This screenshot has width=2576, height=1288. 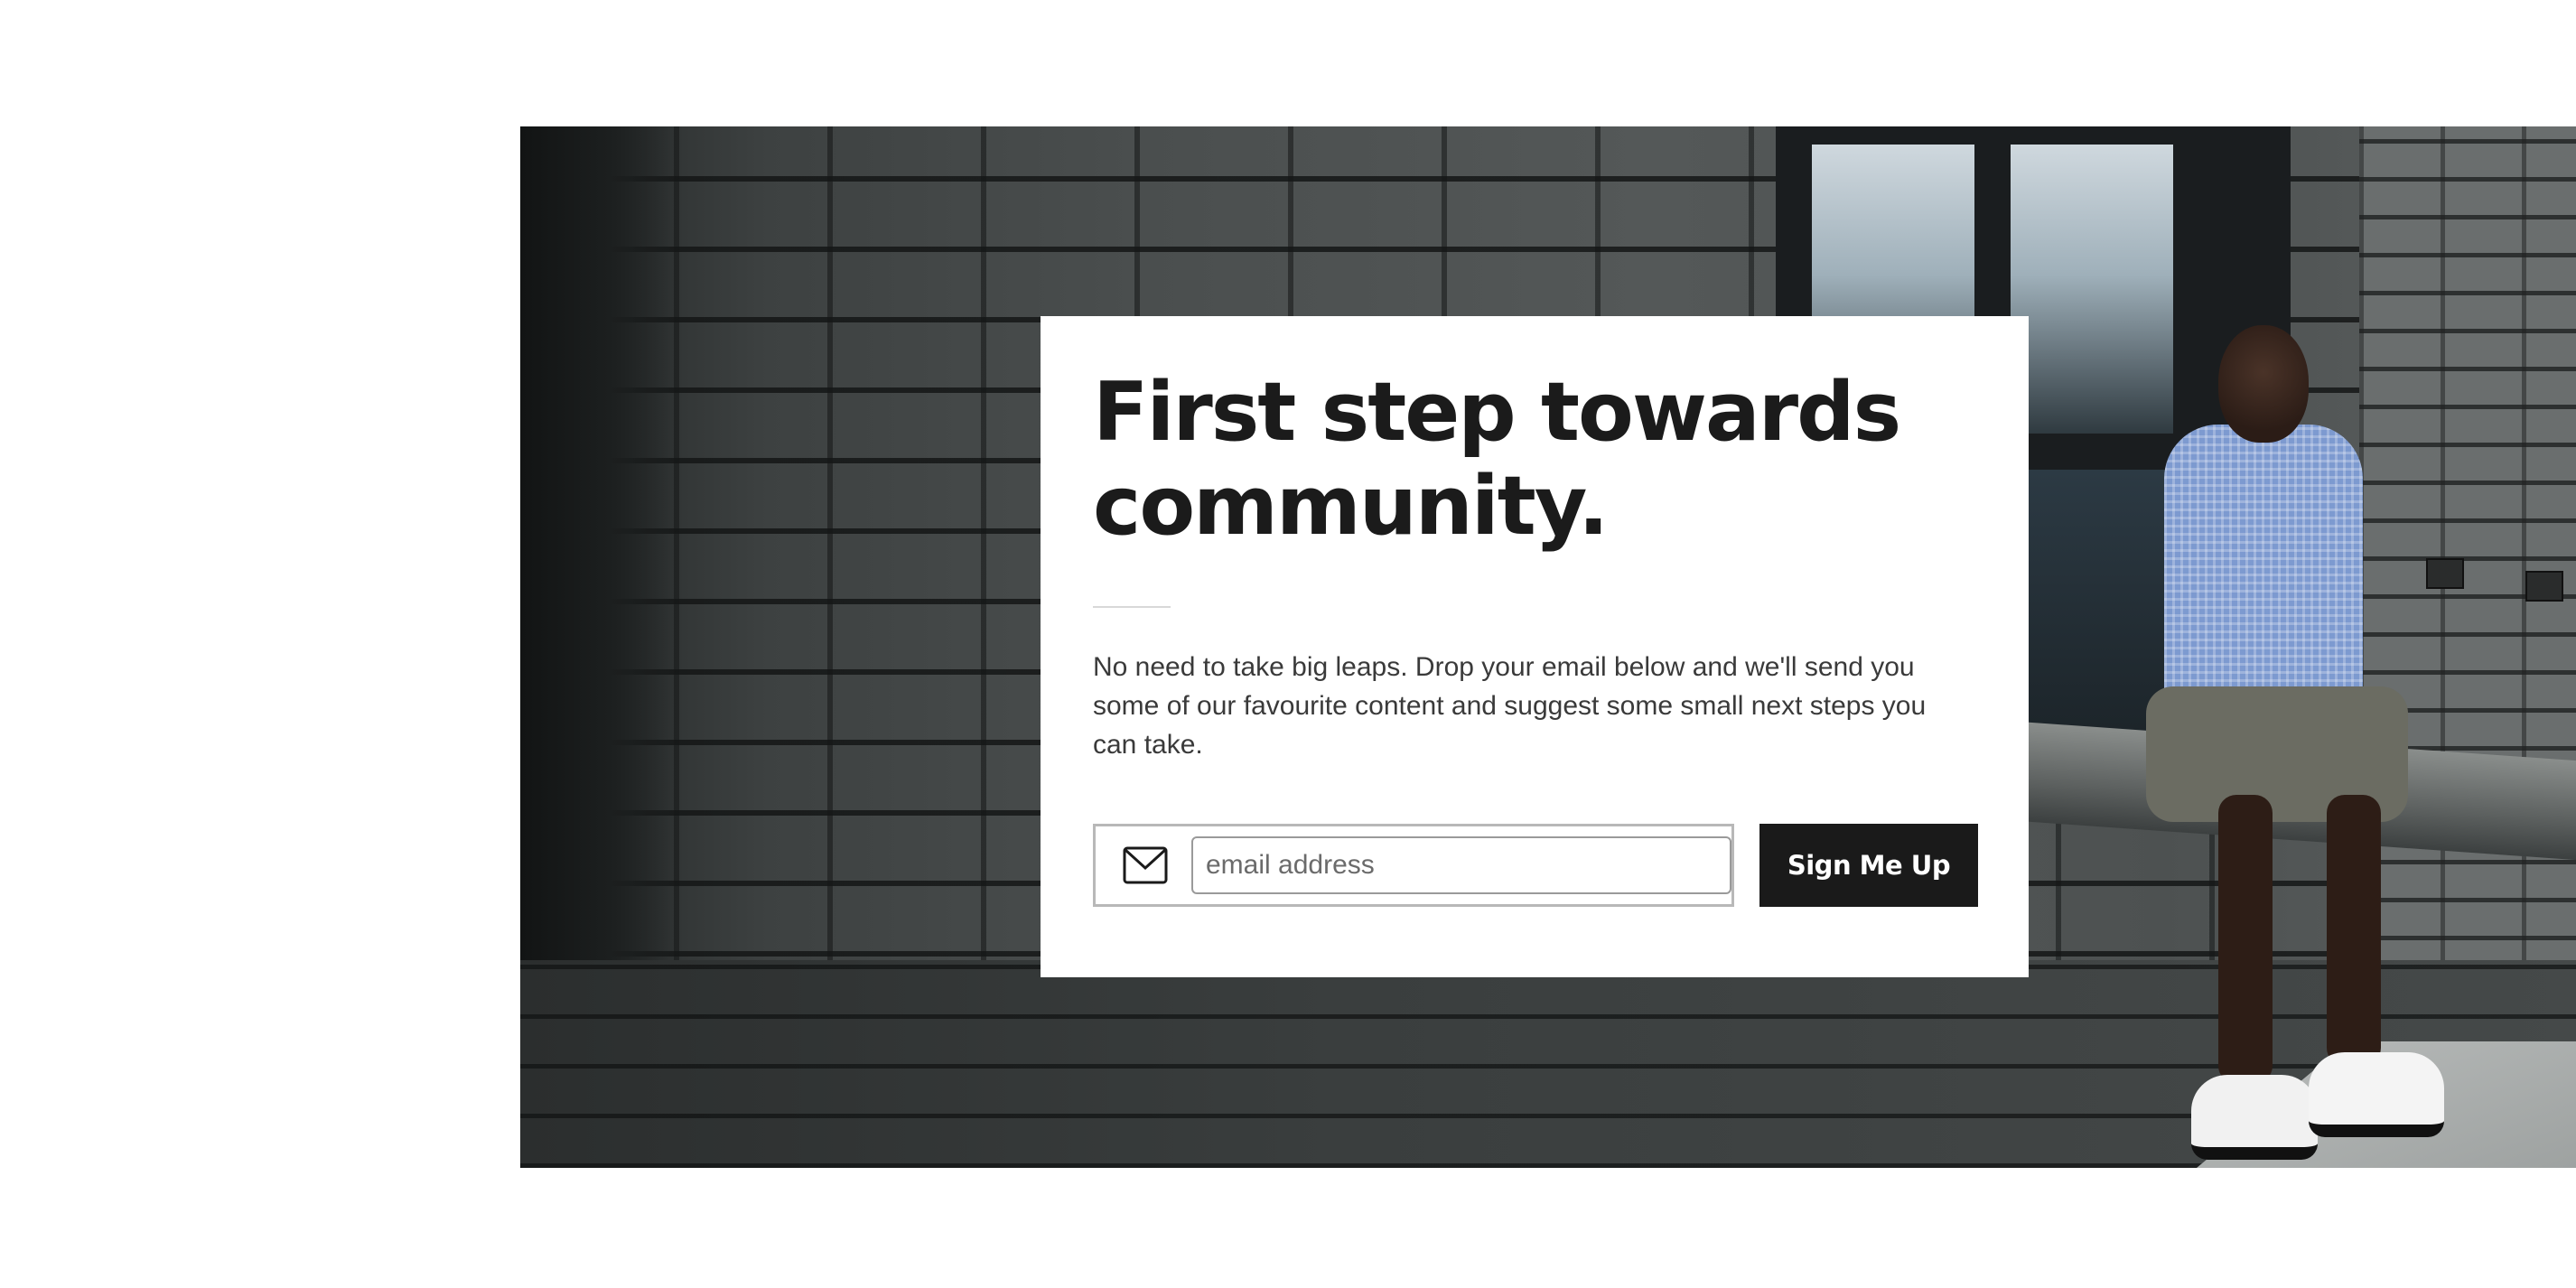 I want to click on signup-form: Sign Me Up, so click(x=1536, y=865).